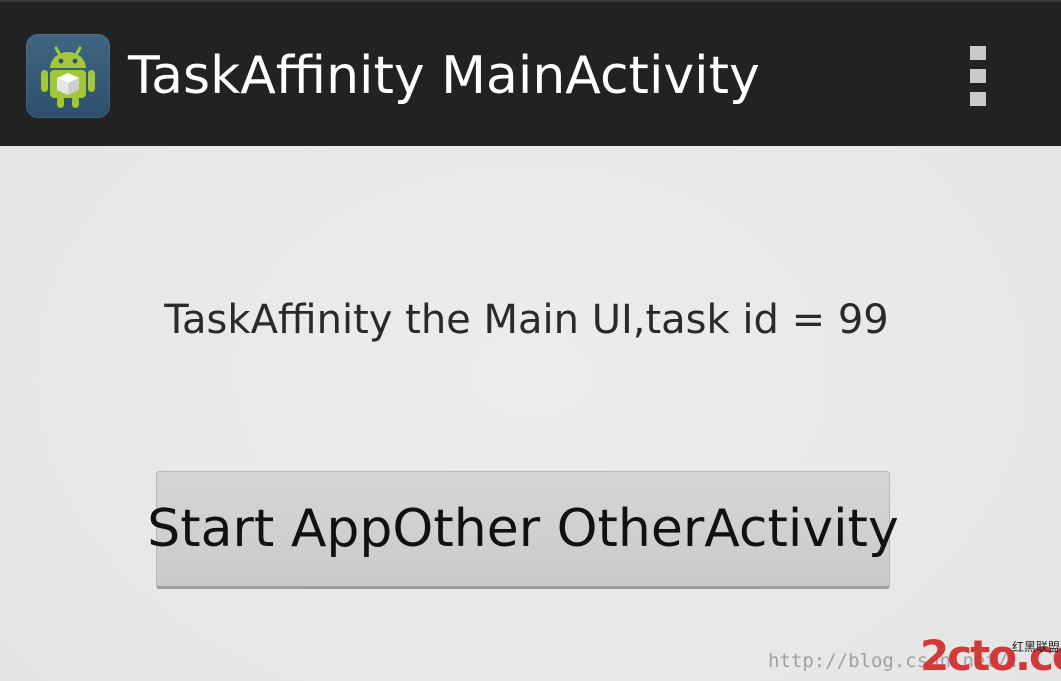  What do you see at coordinates (990, 656) in the screenshot?
I see `watermark-logo: 2cto.com 红黑联盟` at bounding box center [990, 656].